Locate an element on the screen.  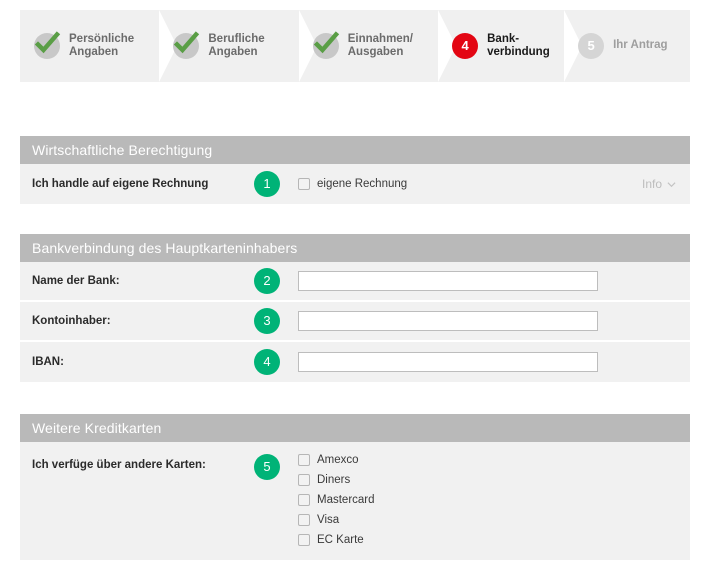
step-3-marker is located at coordinates (325, 45).